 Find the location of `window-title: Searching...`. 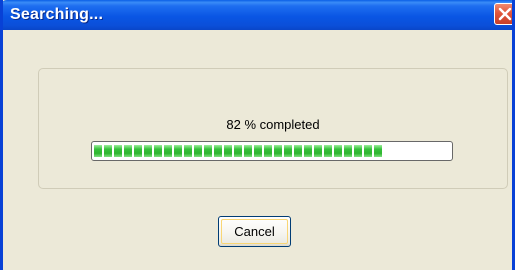

window-title: Searching... is located at coordinates (57, 14).